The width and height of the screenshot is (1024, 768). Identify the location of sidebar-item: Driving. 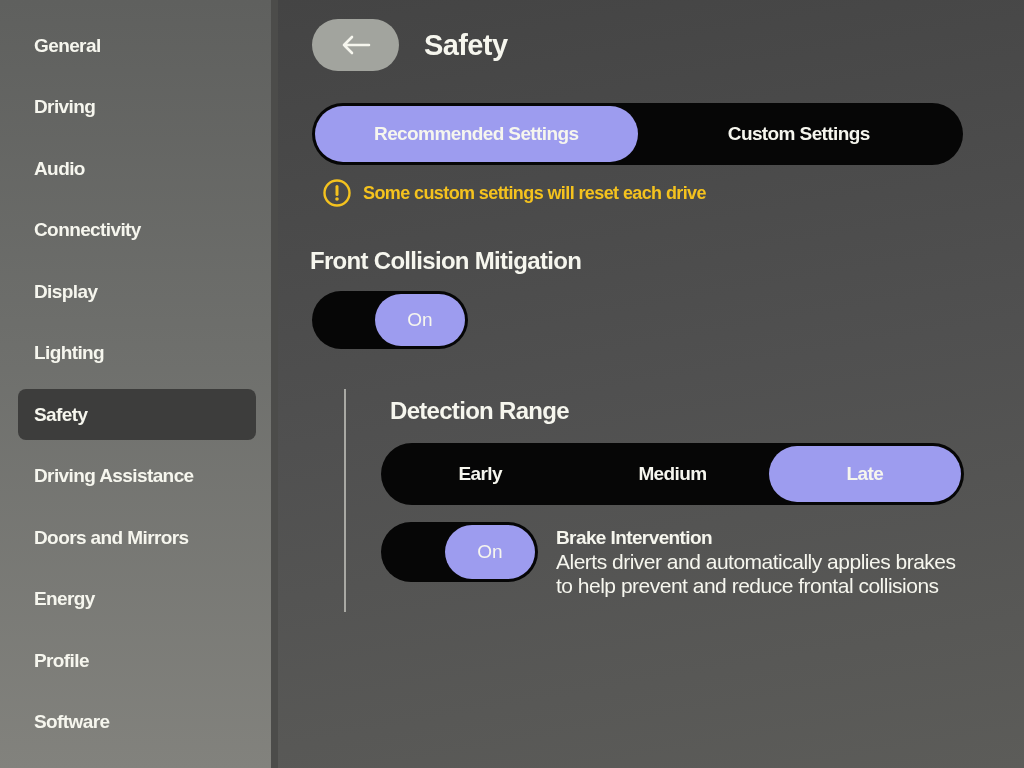
(137, 107).